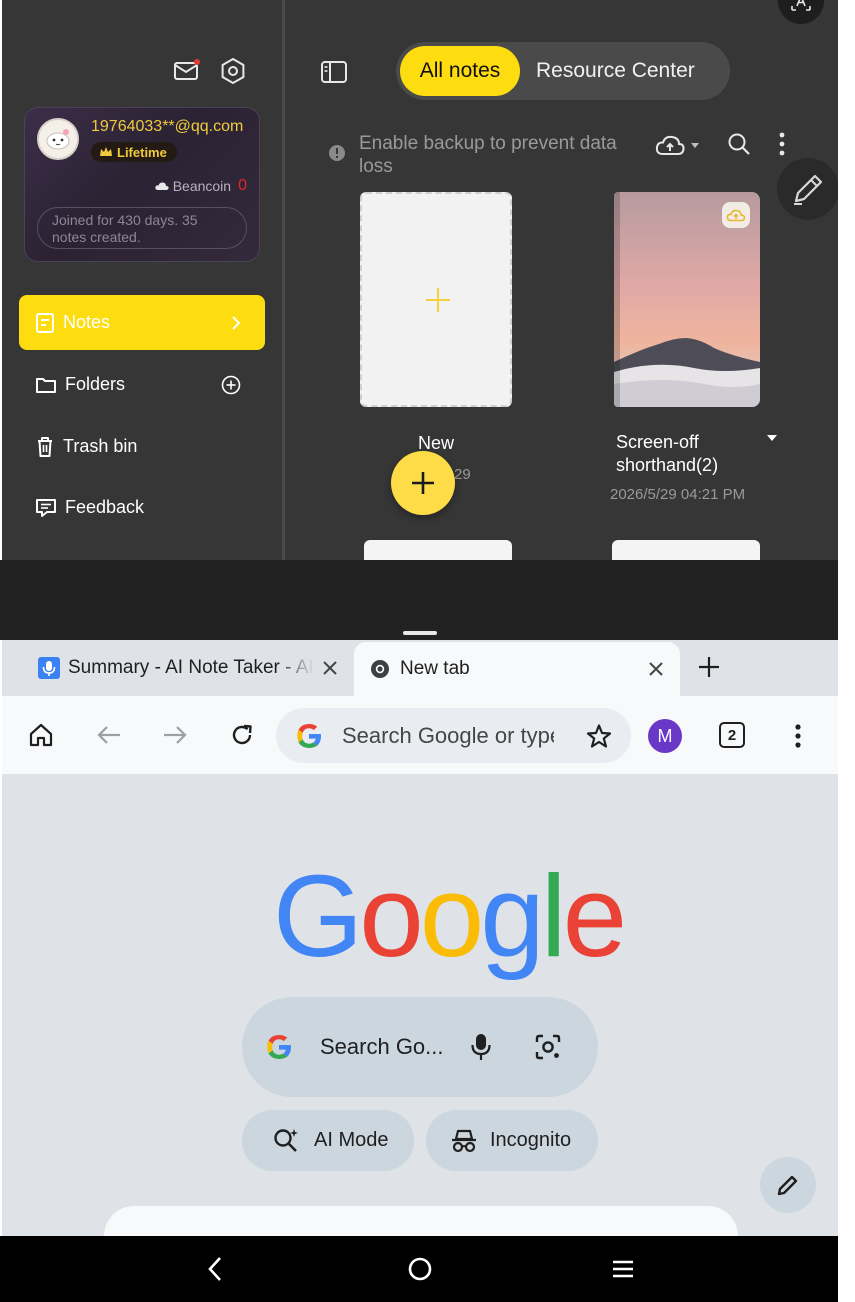  I want to click on back-arrow-icon, so click(109, 735).